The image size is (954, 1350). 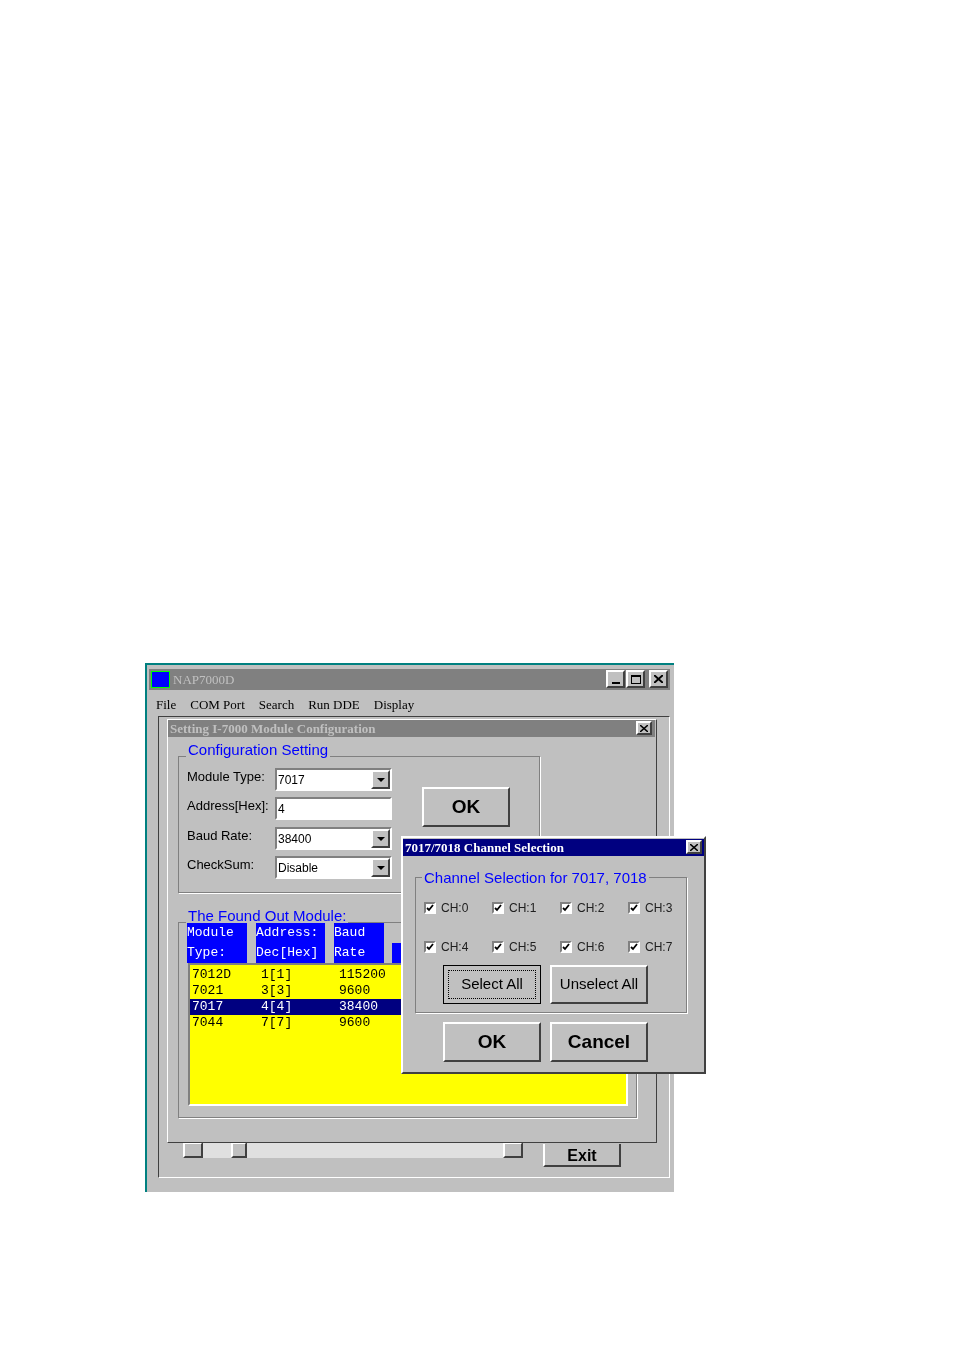 I want to click on list-cell: 7021, so click(x=208, y=991).